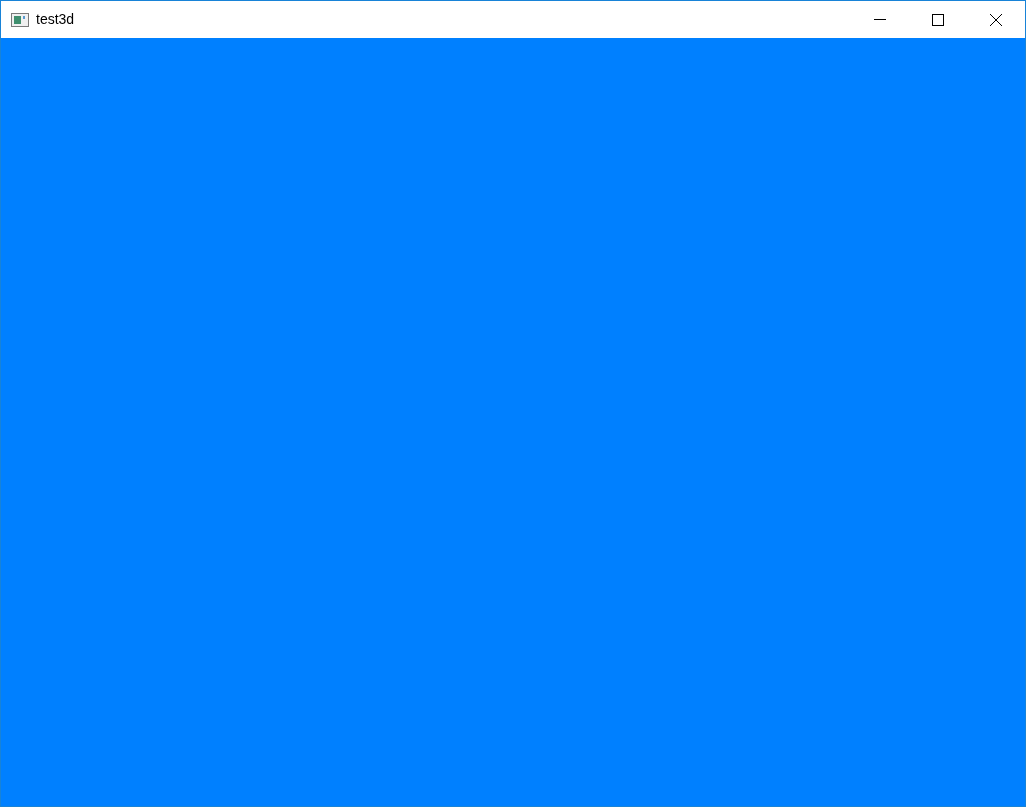 The height and width of the screenshot is (807, 1026). I want to click on minimize-icon, so click(880, 19).